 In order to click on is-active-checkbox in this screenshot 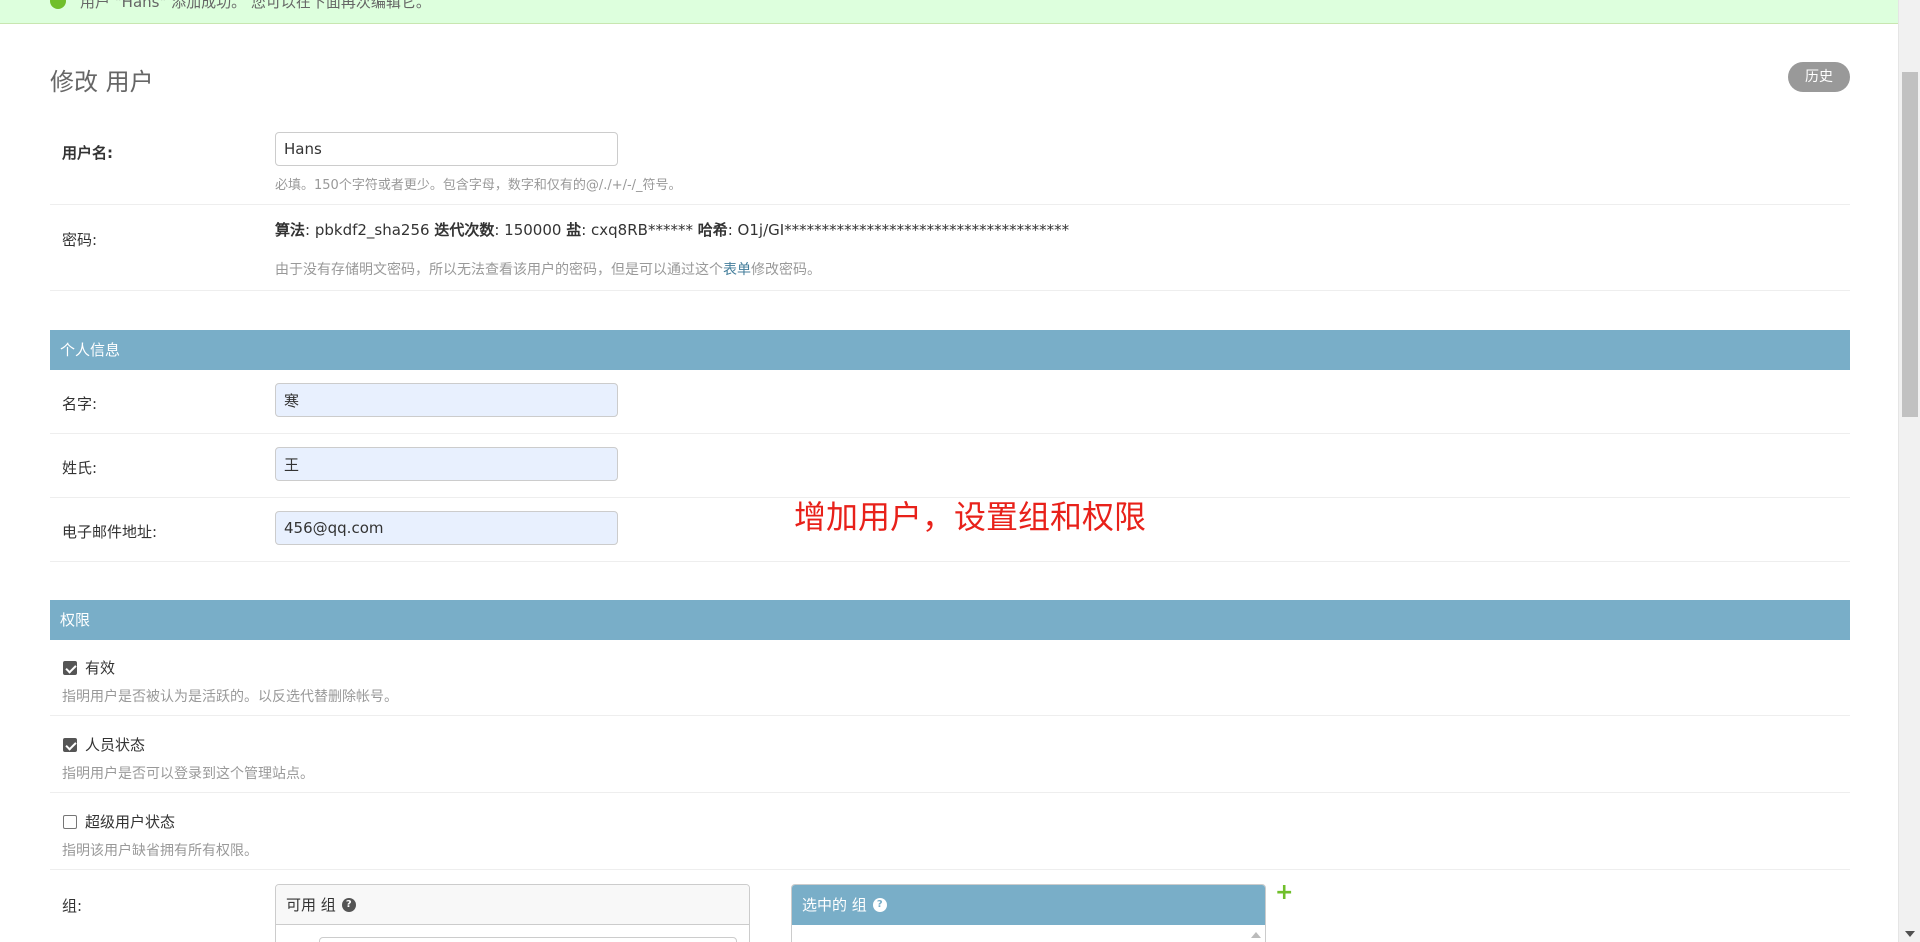, I will do `click(70, 667)`.